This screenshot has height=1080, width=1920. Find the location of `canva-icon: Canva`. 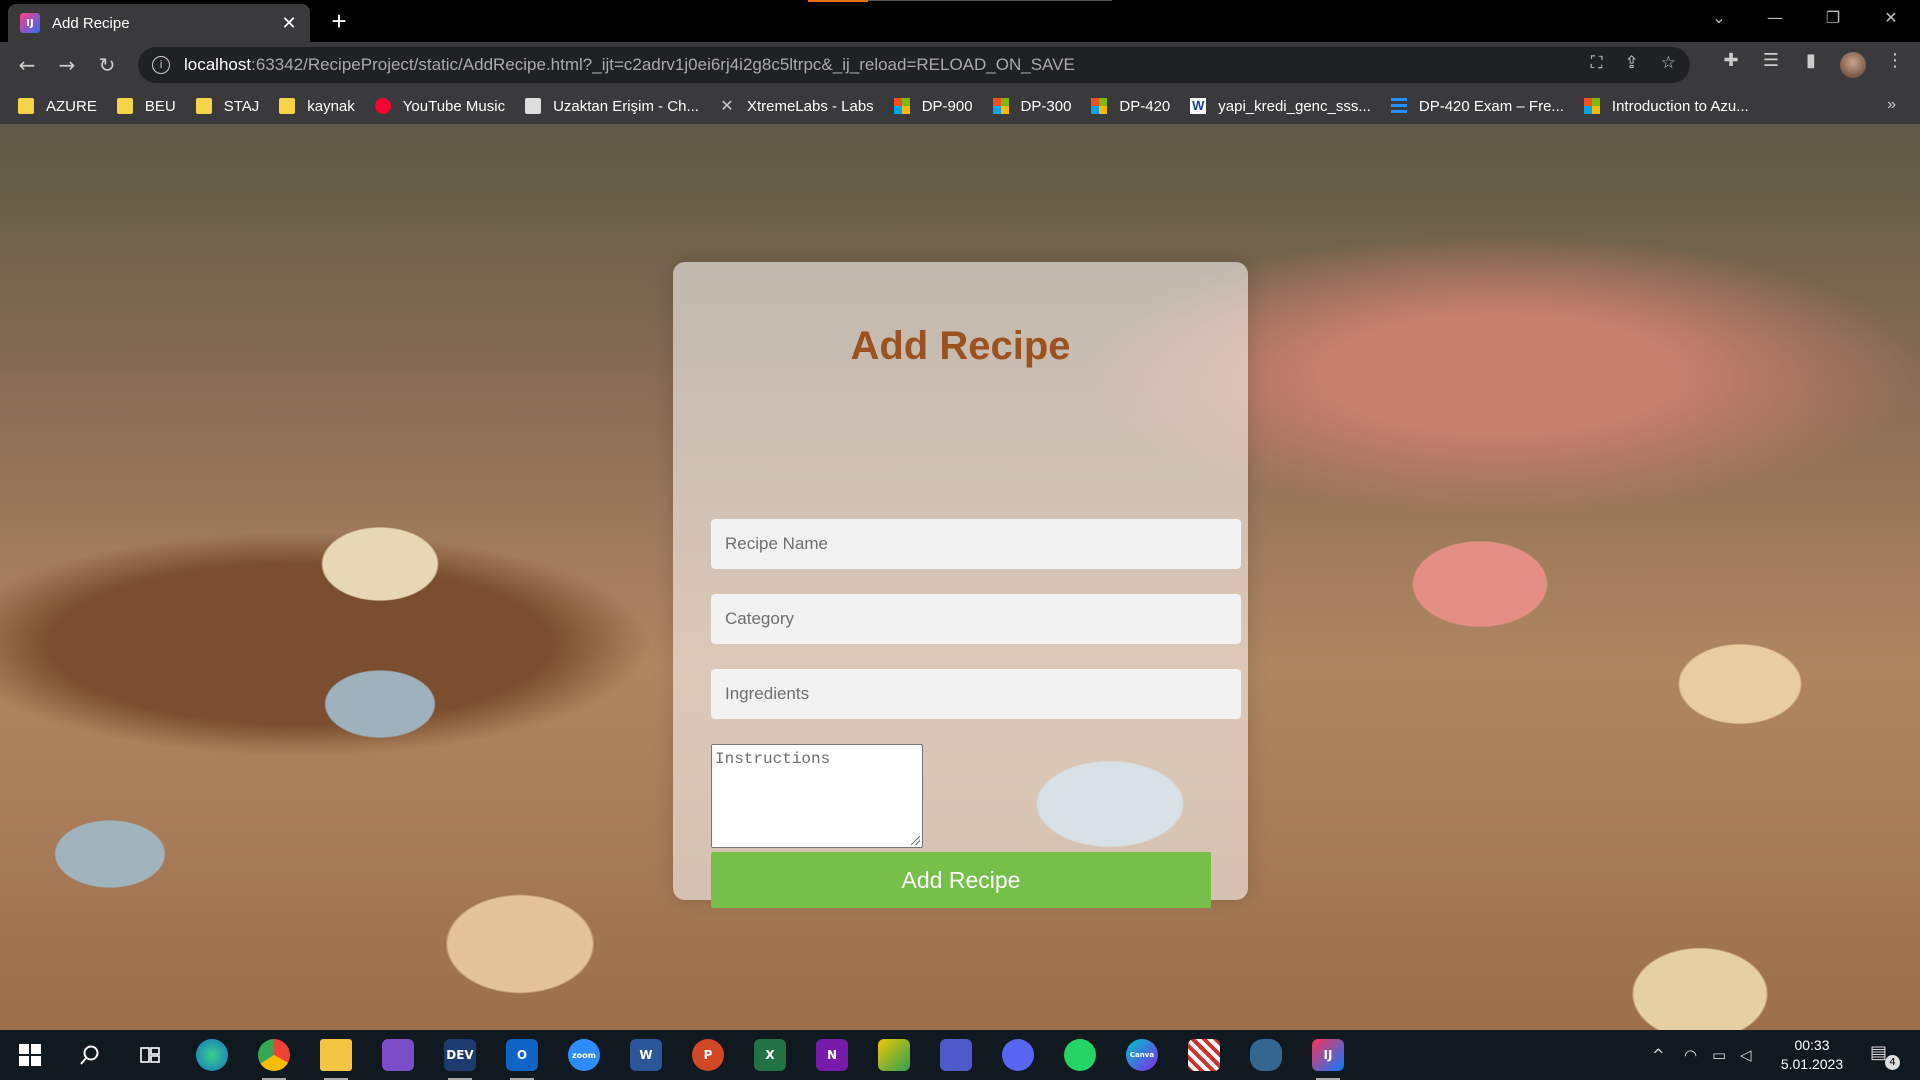

canva-icon: Canva is located at coordinates (1142, 1055).